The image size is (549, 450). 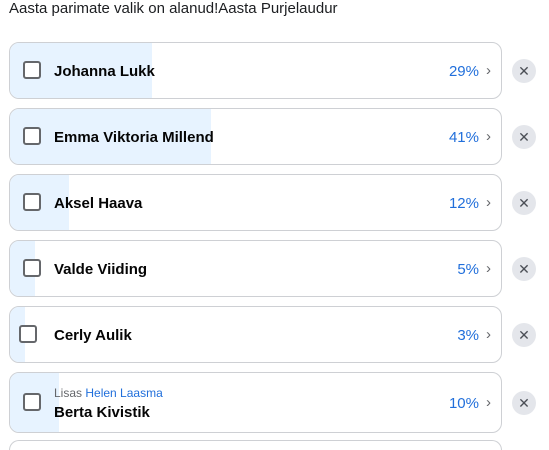 What do you see at coordinates (104, 71) in the screenshot?
I see `option-name: Johanna Lukk` at bounding box center [104, 71].